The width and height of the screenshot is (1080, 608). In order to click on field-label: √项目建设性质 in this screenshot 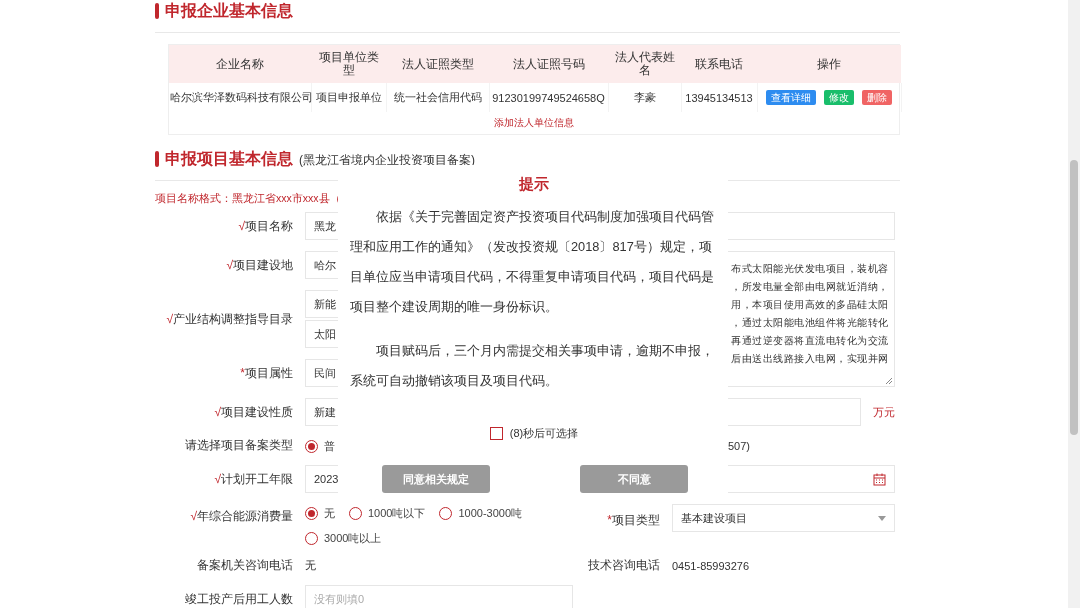, I will do `click(253, 412)`.